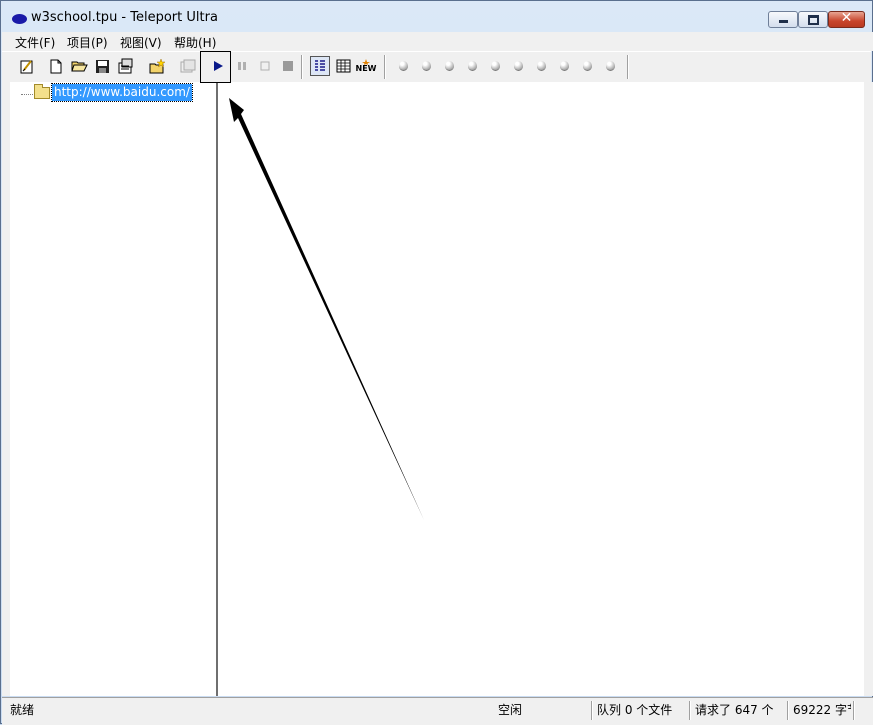 The image size is (873, 725). I want to click on menu-project: 项目(P), so click(87, 42).